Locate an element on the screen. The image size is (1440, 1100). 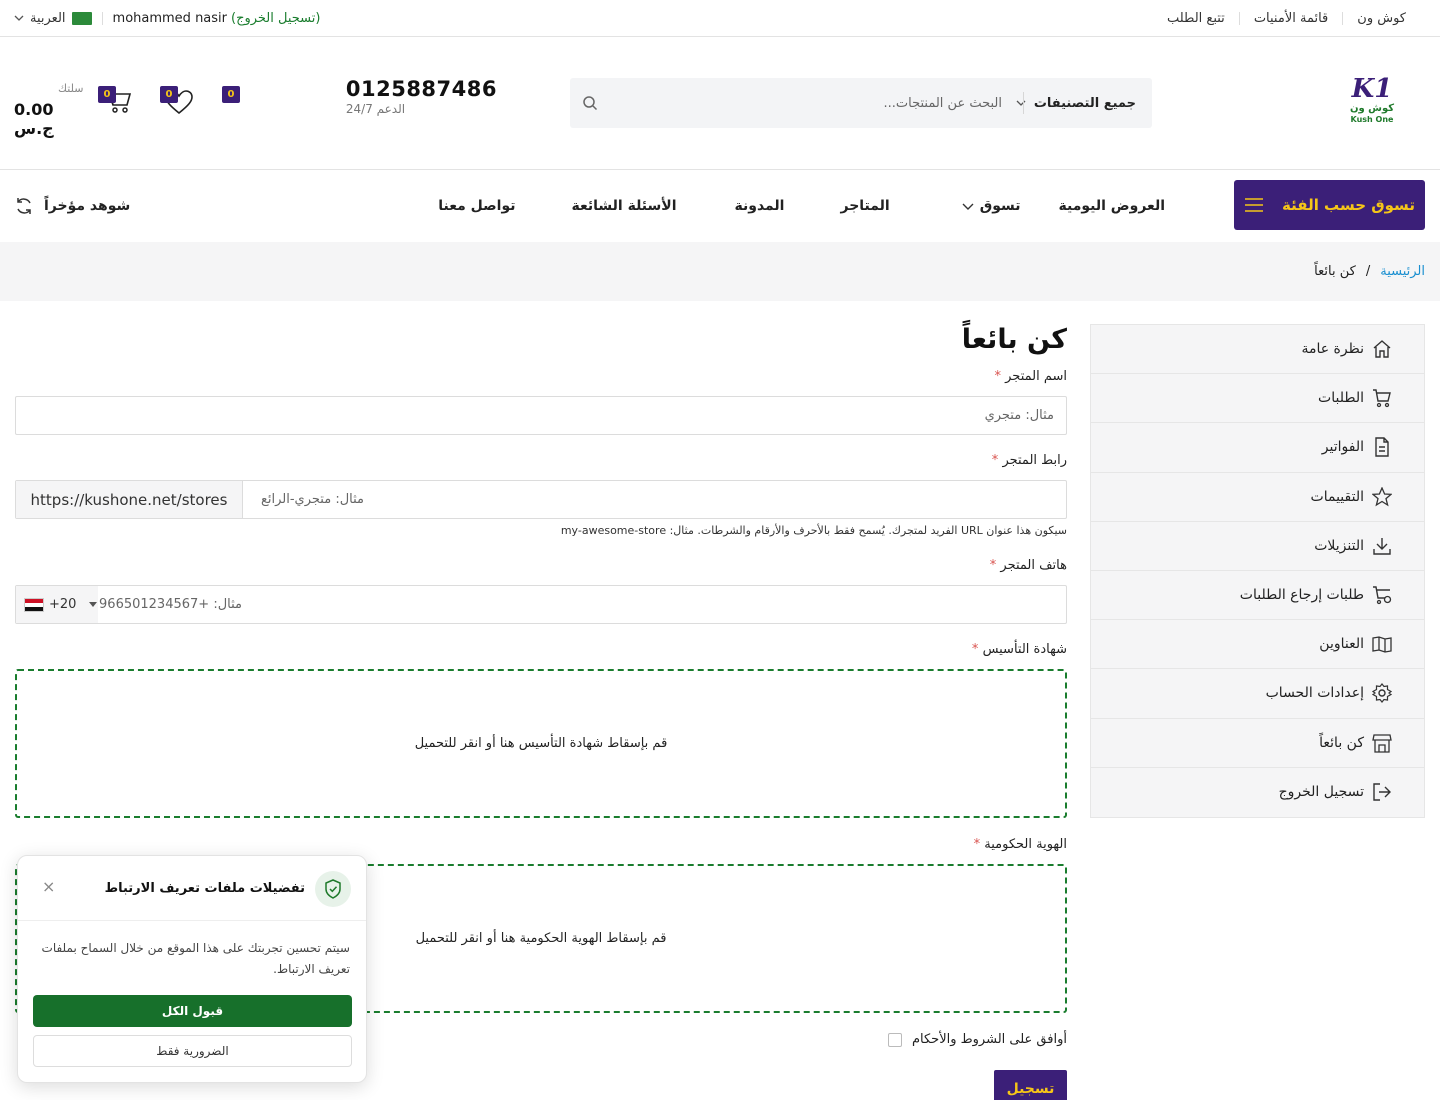
placeholder: مثال: +966501234567 is located at coordinates (170, 604).